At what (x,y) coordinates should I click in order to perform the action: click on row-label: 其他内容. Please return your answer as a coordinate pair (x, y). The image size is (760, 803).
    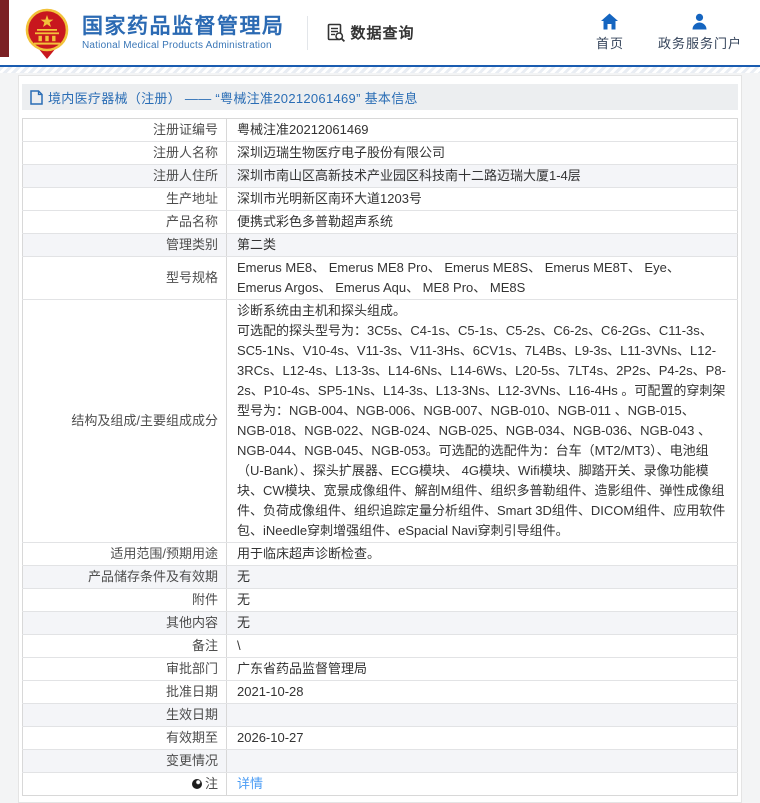
    Looking at the image, I should click on (124, 623).